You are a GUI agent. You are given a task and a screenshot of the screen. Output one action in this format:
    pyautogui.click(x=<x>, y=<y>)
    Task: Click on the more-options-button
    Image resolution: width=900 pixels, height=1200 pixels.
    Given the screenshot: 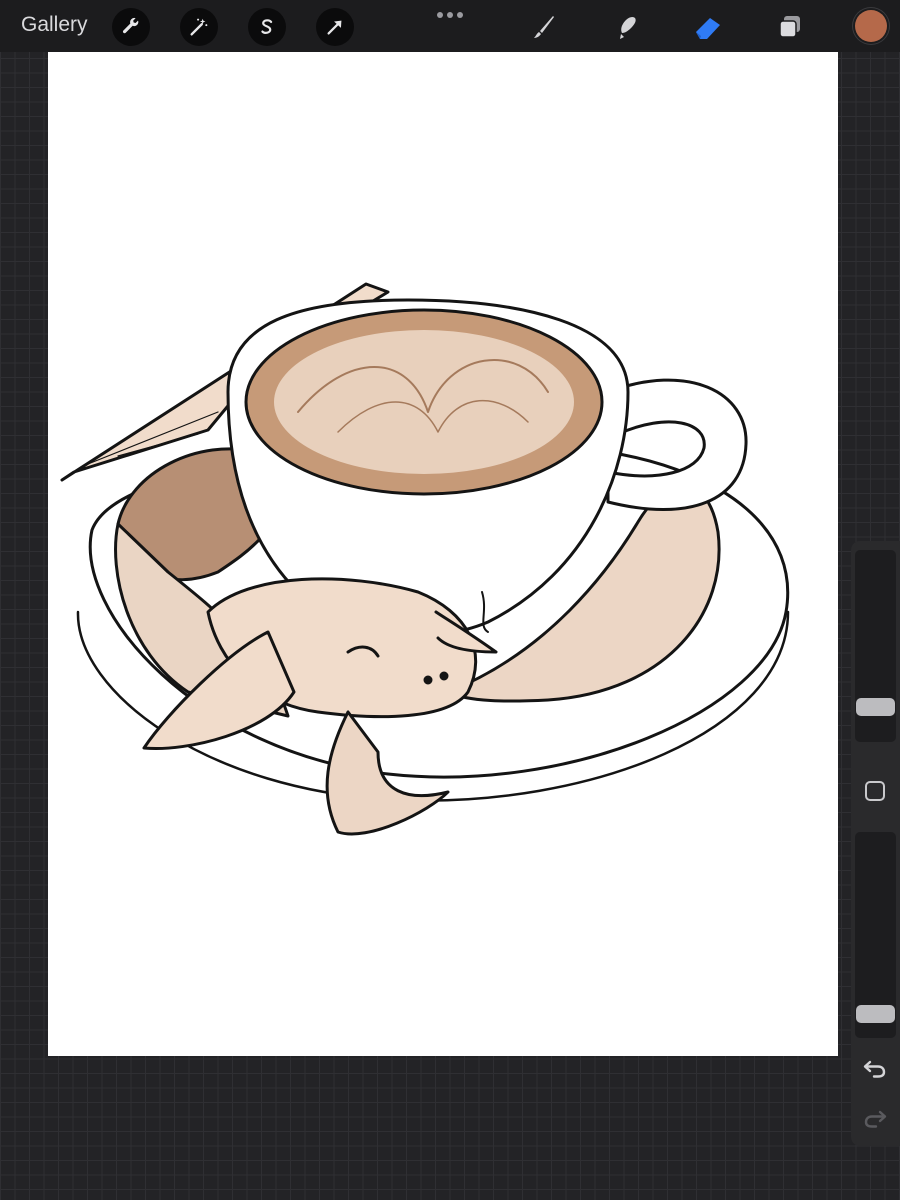 What is the action you would take?
    pyautogui.click(x=451, y=15)
    